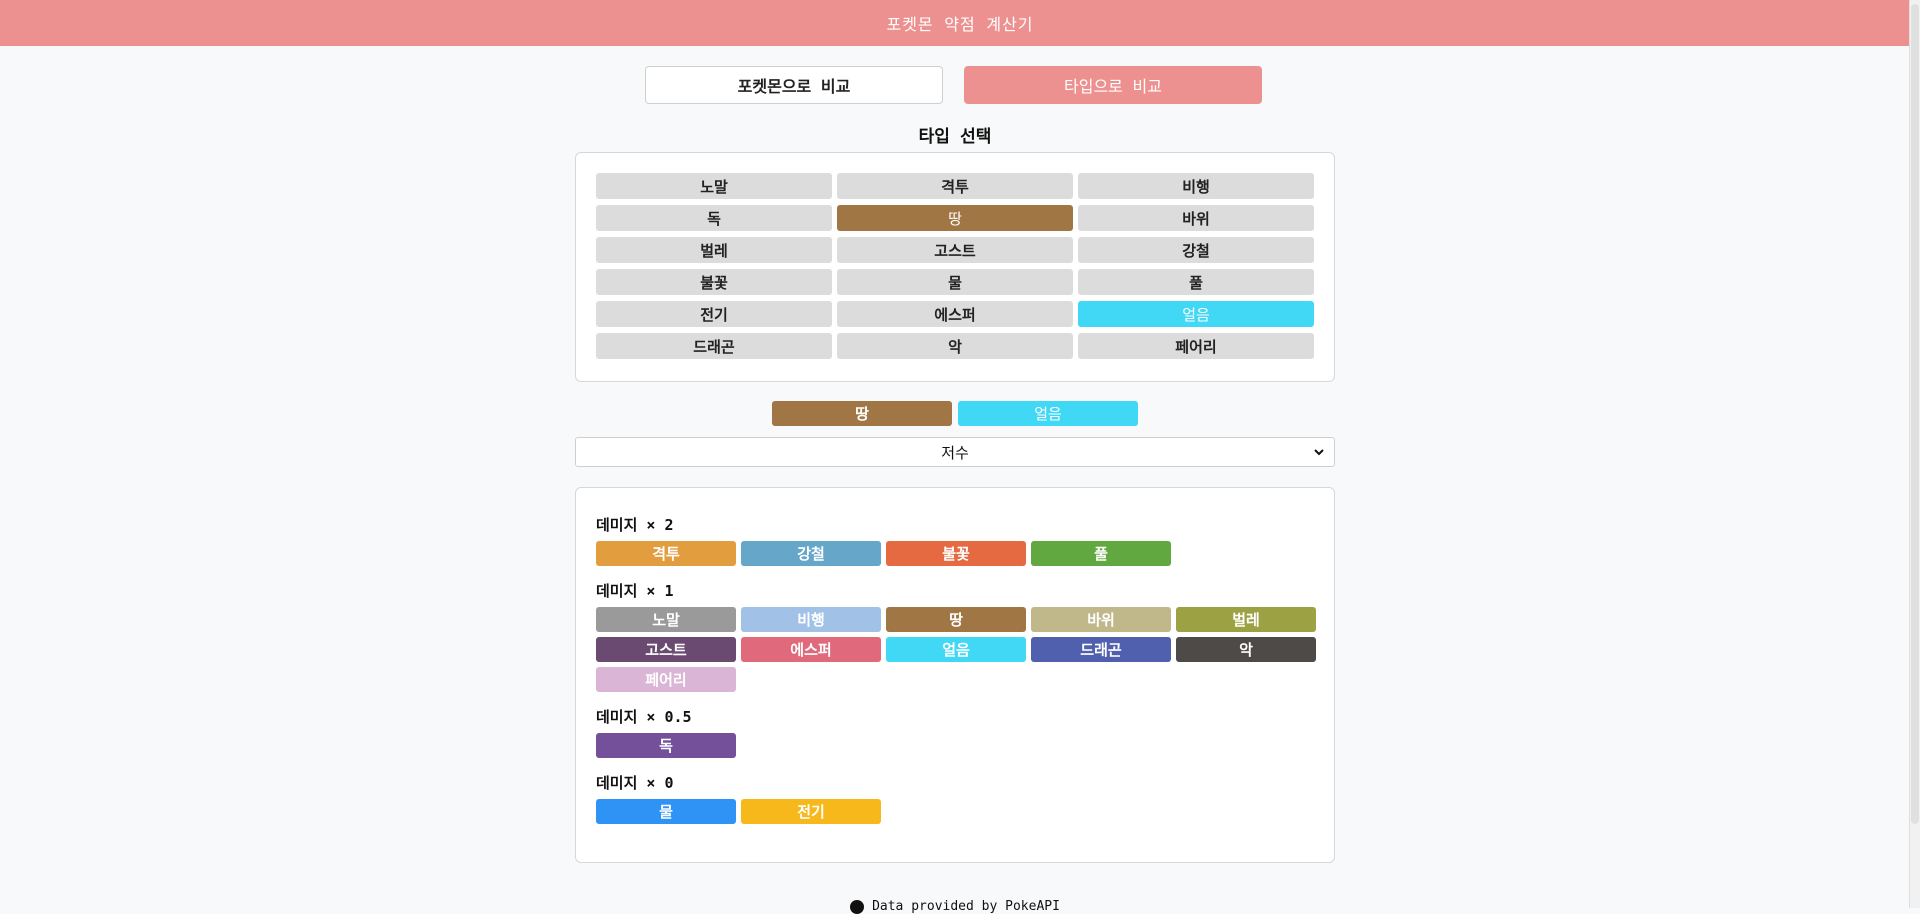  I want to click on damage-type-chip: 땅, so click(956, 619).